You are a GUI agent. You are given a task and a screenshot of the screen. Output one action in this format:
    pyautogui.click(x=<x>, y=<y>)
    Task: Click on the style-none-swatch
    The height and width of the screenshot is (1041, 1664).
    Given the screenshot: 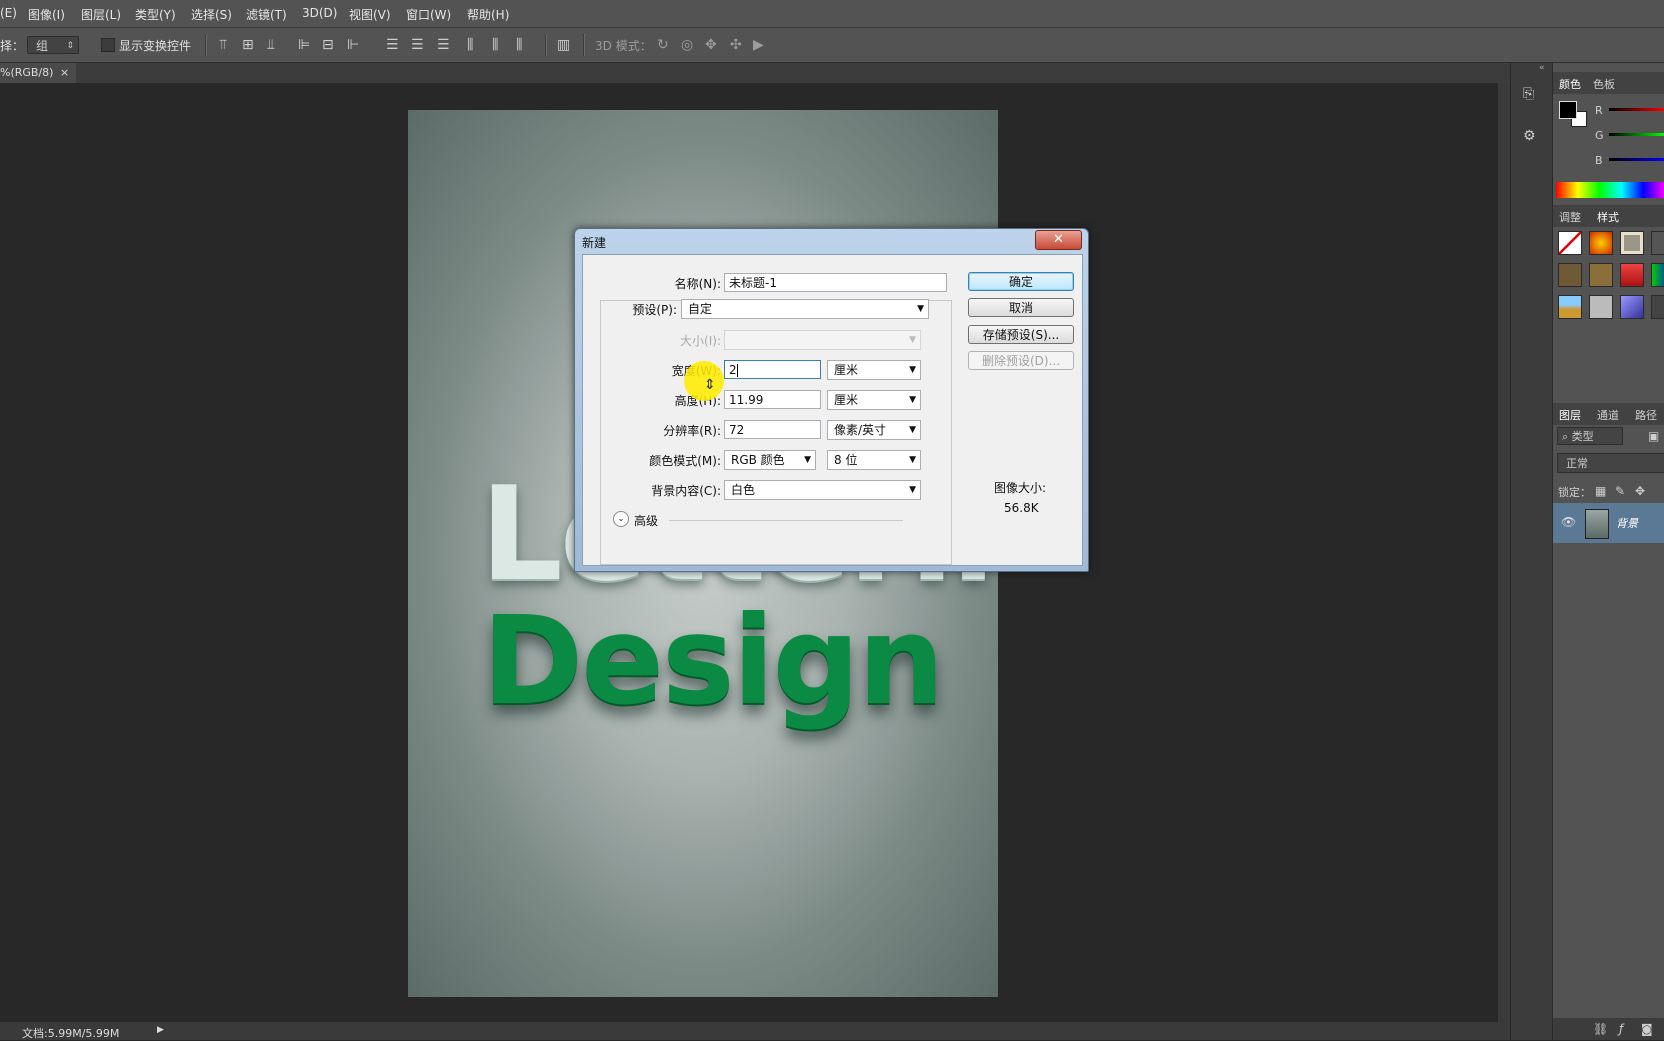 What is the action you would take?
    pyautogui.click(x=1570, y=243)
    